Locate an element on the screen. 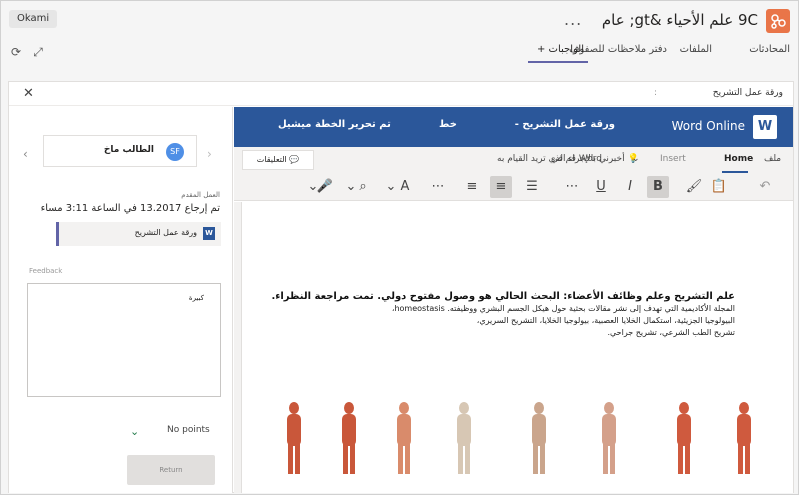  format-painter-icon: 🖌 is located at coordinates (694, 187).